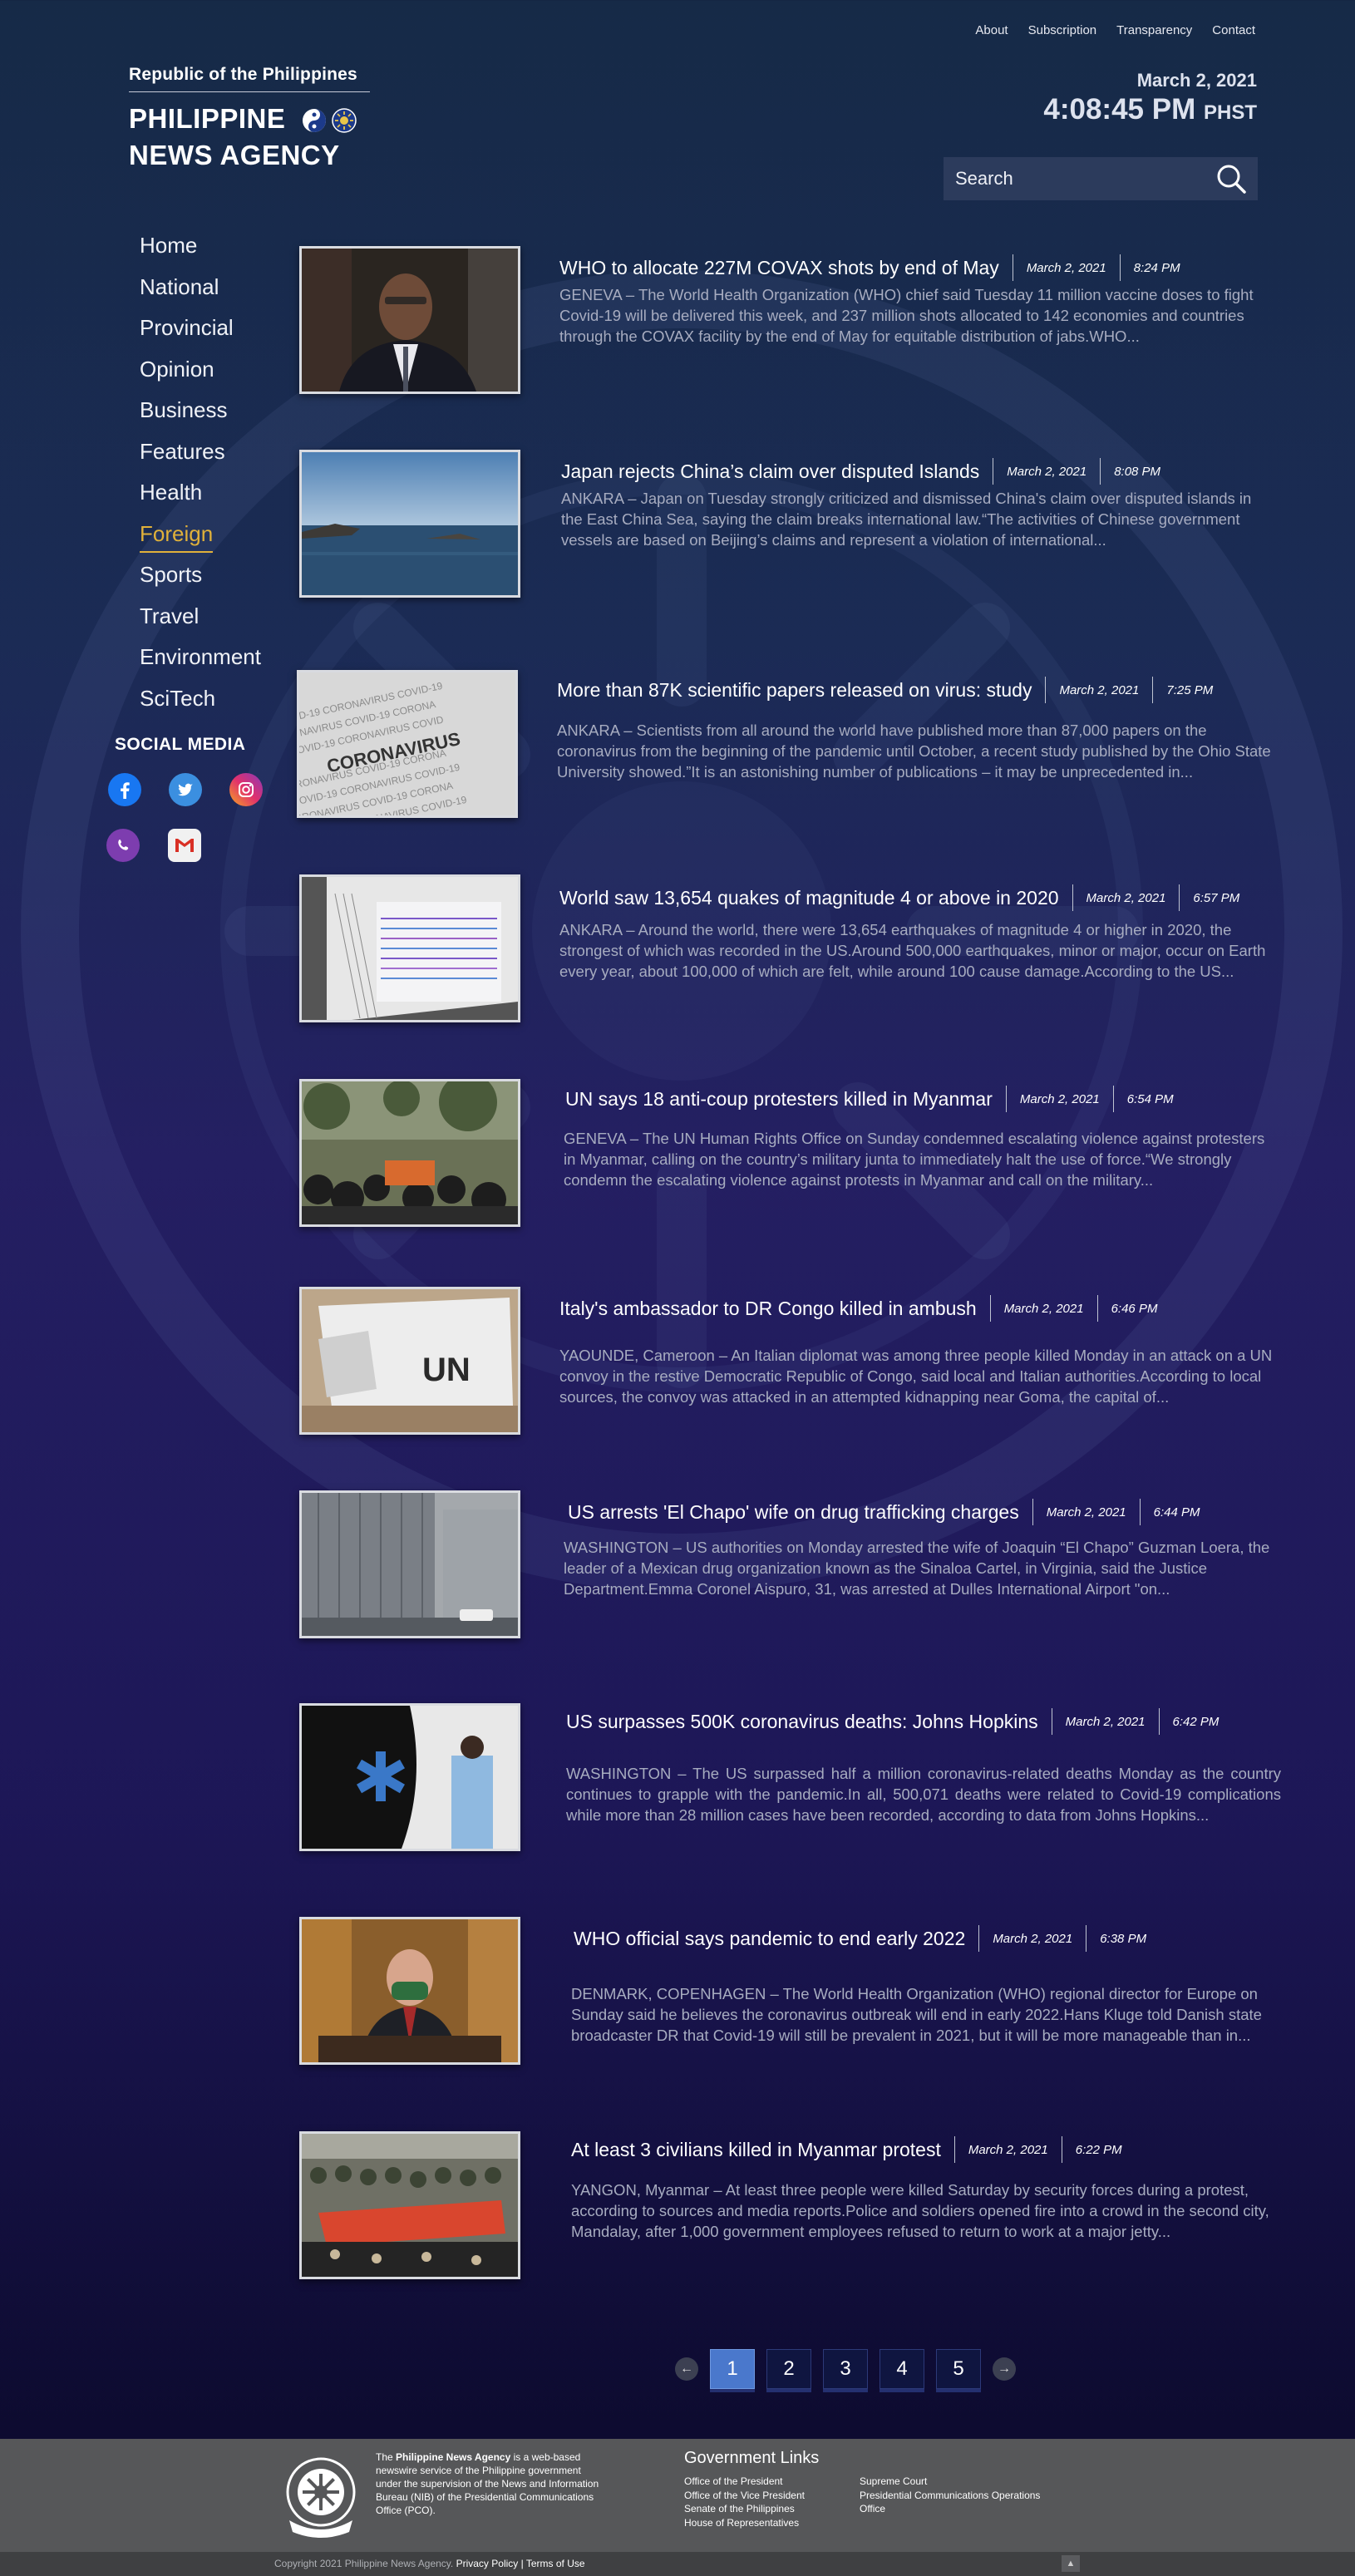 The height and width of the screenshot is (2576, 1355). Describe the element at coordinates (744, 2496) in the screenshot. I see `gov-link-vice-president: Office of the Vice President` at that location.